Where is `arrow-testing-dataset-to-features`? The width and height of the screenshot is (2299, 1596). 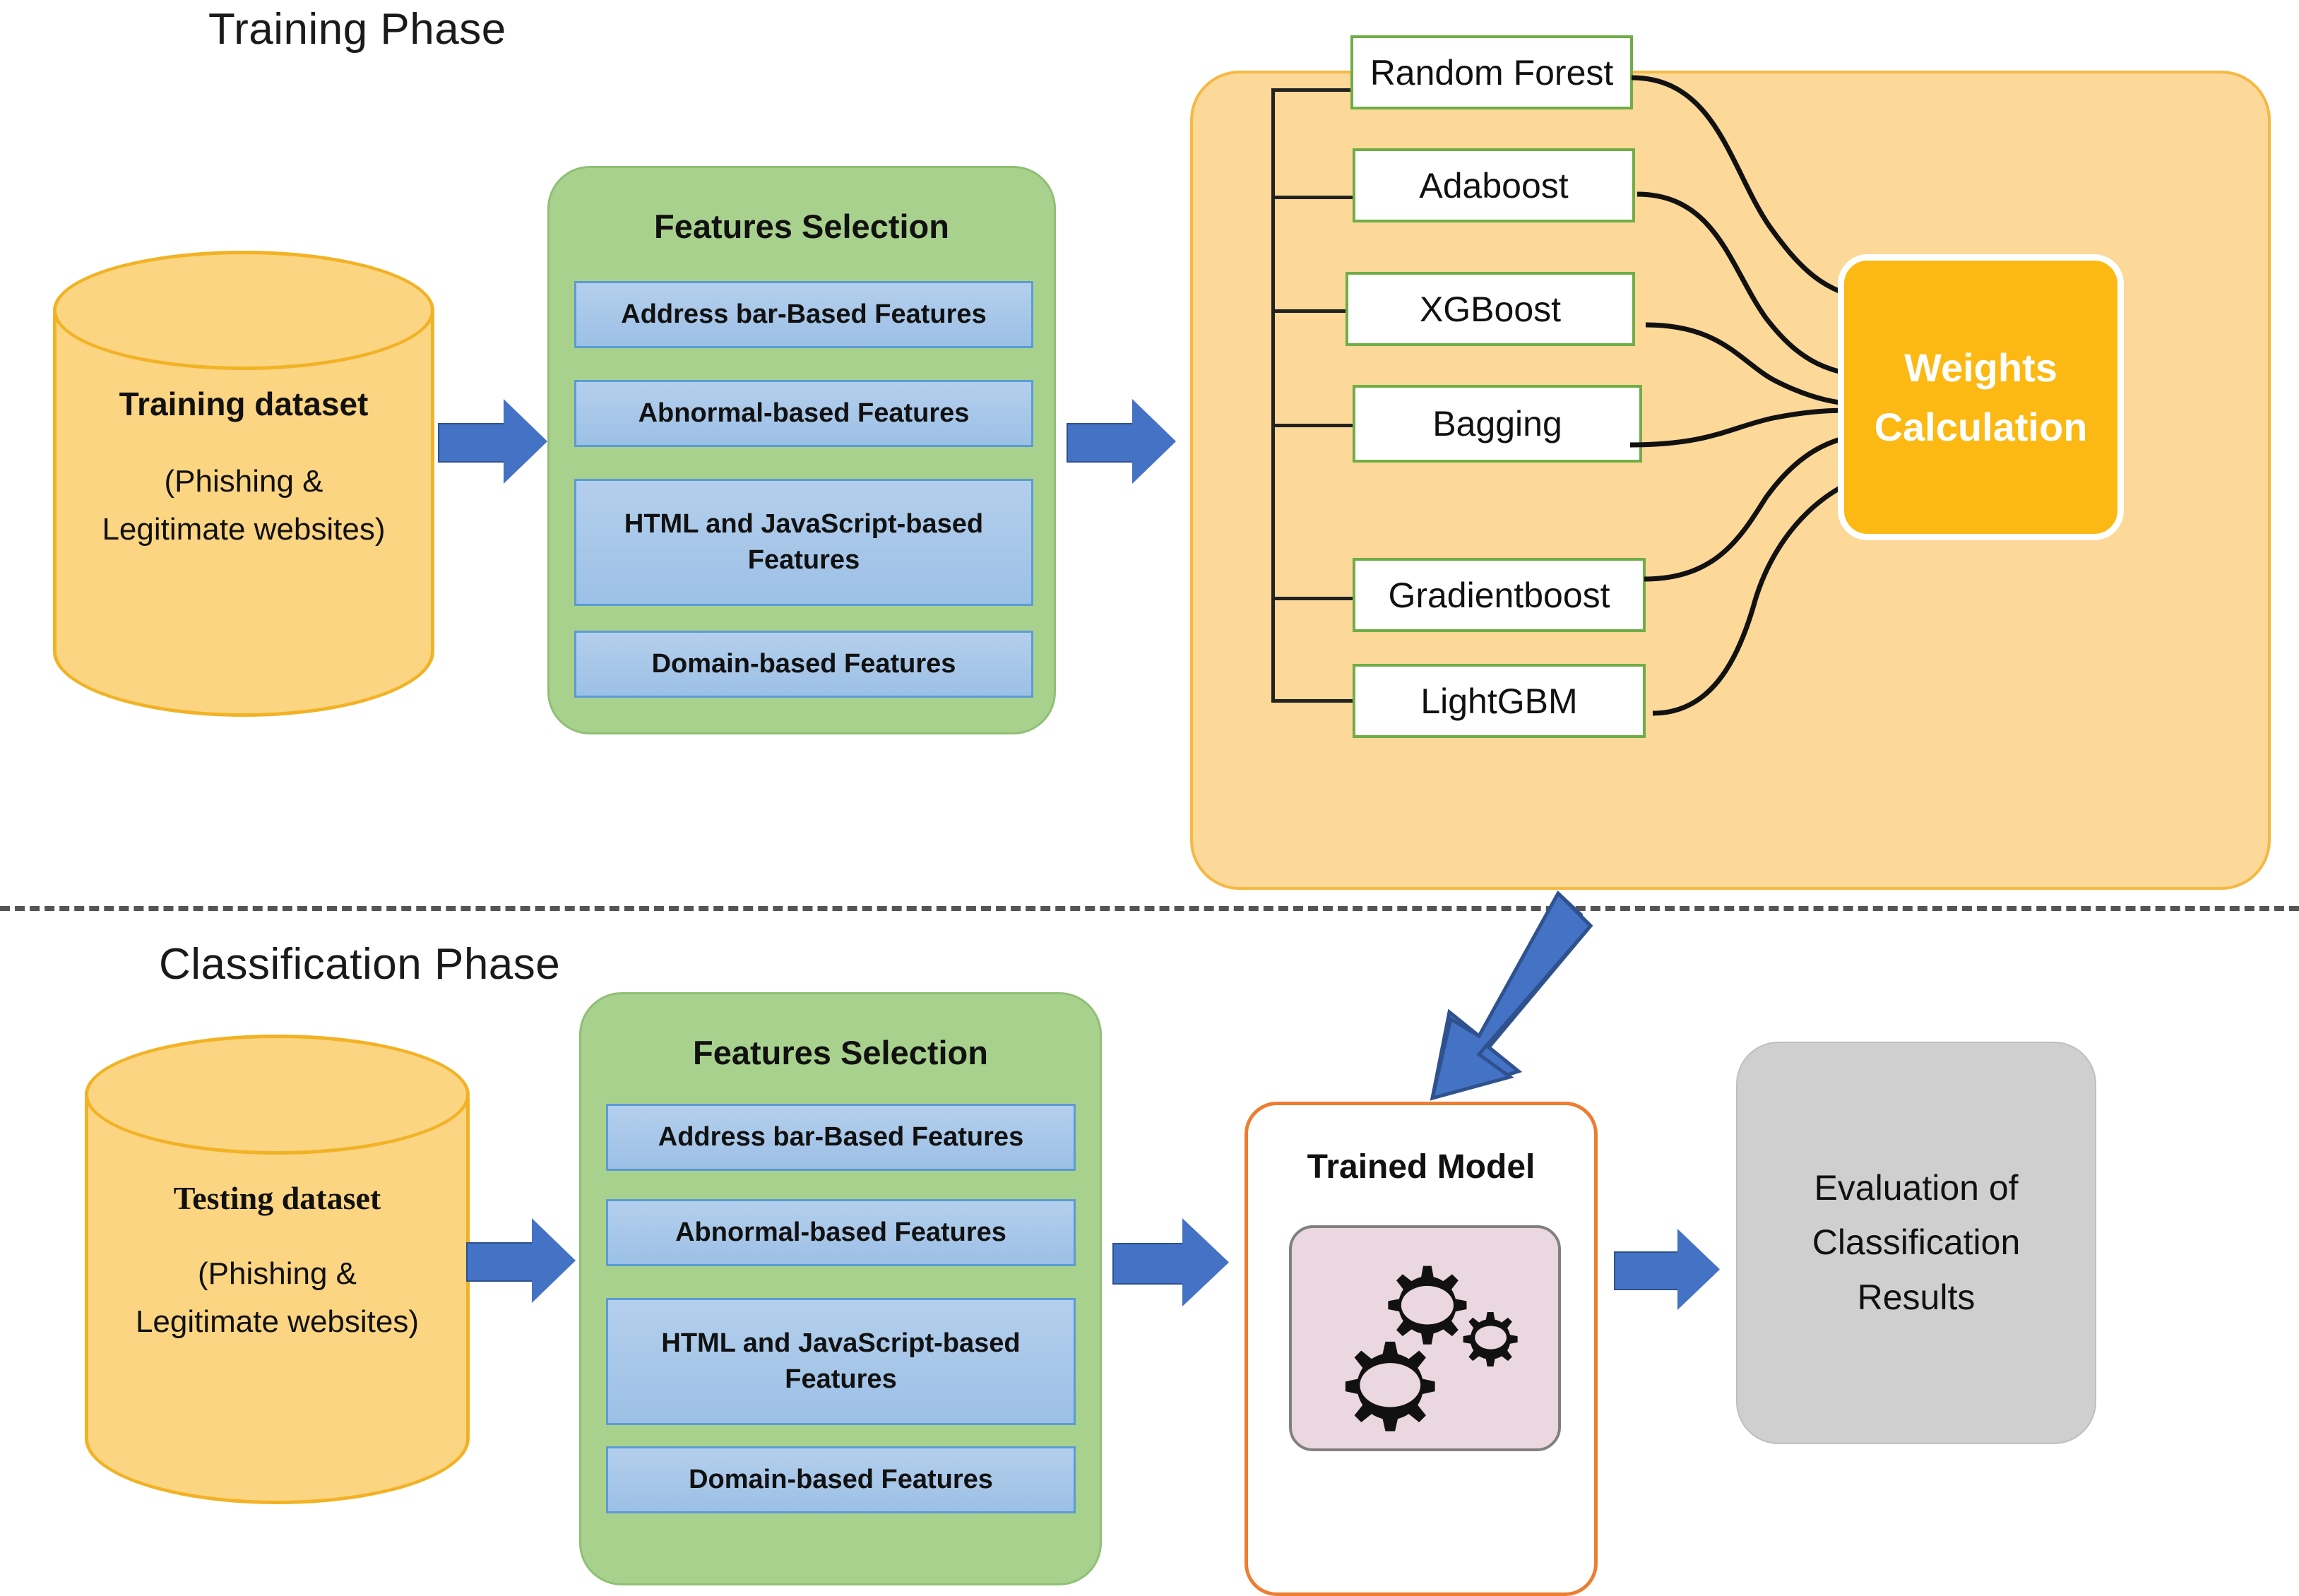 arrow-testing-dataset-to-features is located at coordinates (521, 1260).